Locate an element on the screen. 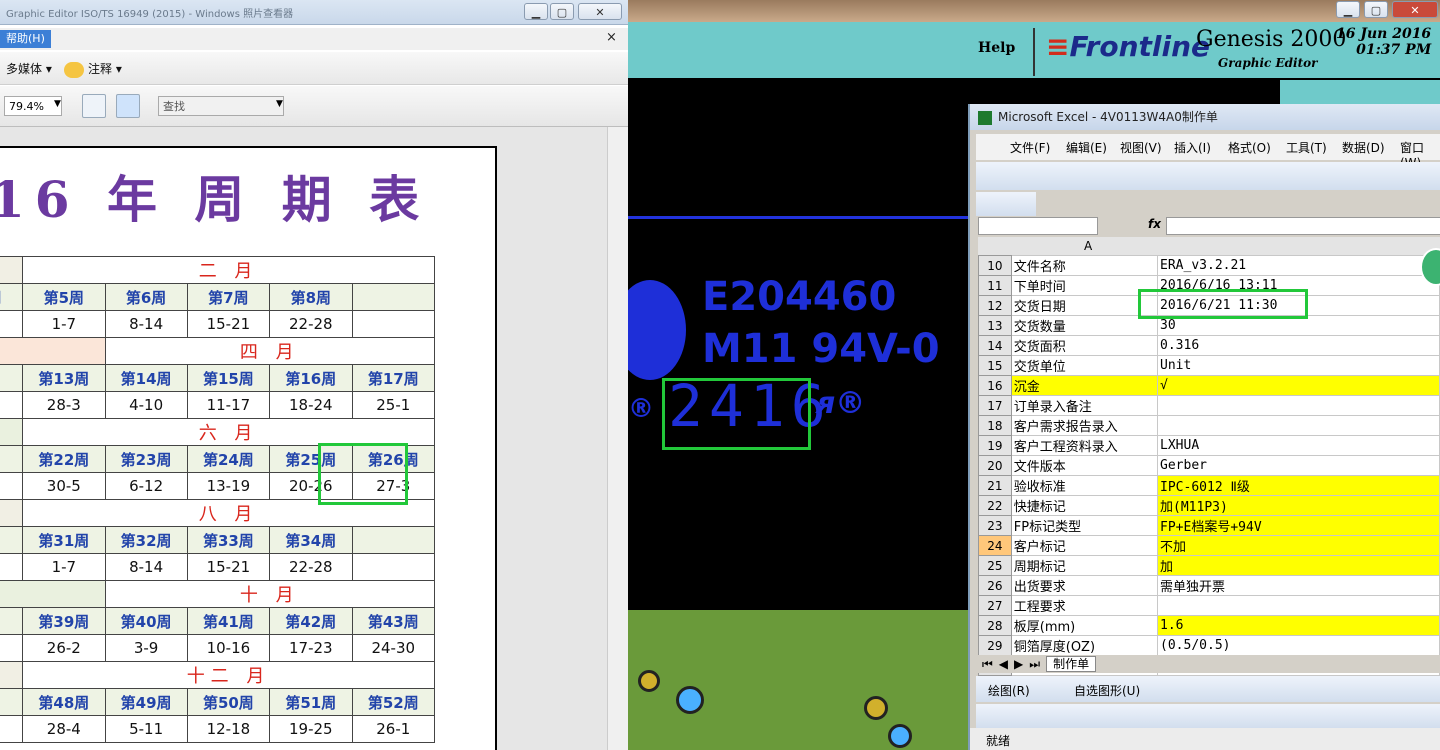  row-number: 20 is located at coordinates (995, 465).